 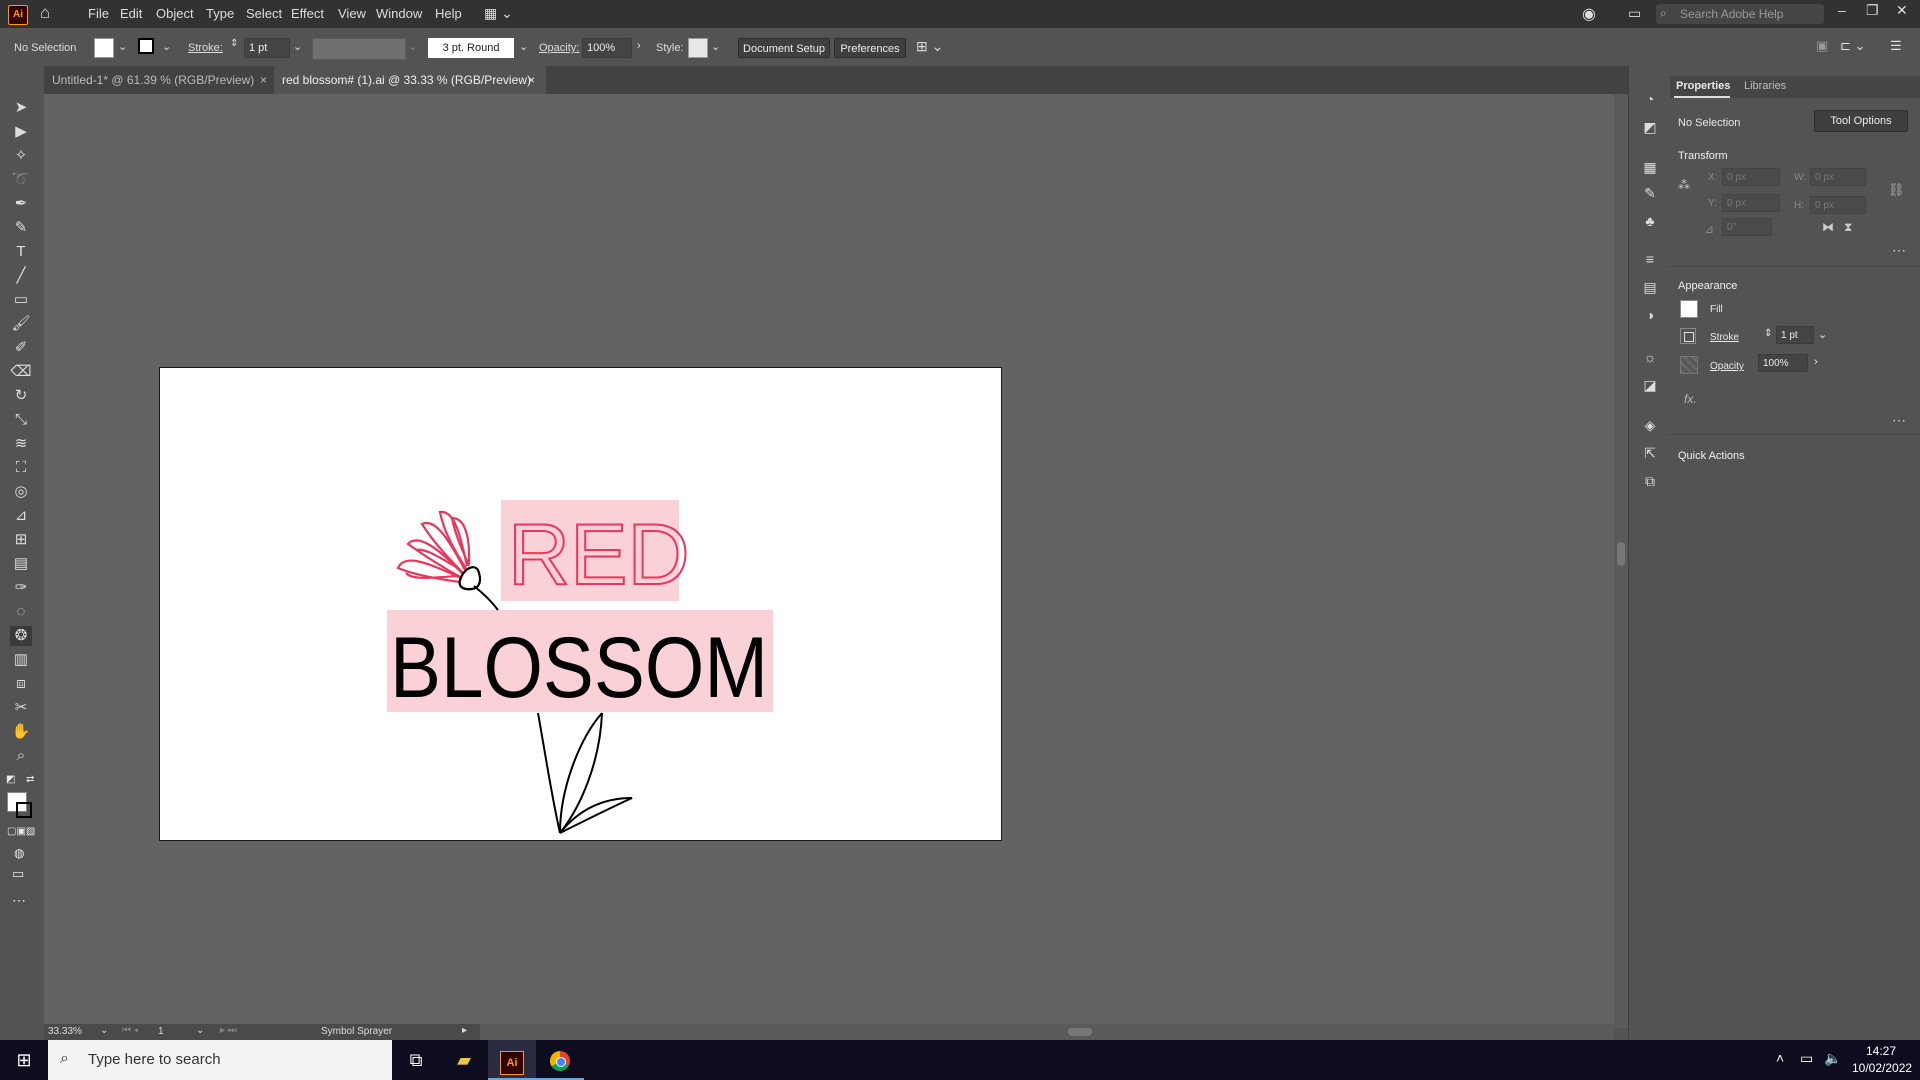 What do you see at coordinates (1047, 1032) in the screenshot?
I see `horizontal-scrollbar` at bounding box center [1047, 1032].